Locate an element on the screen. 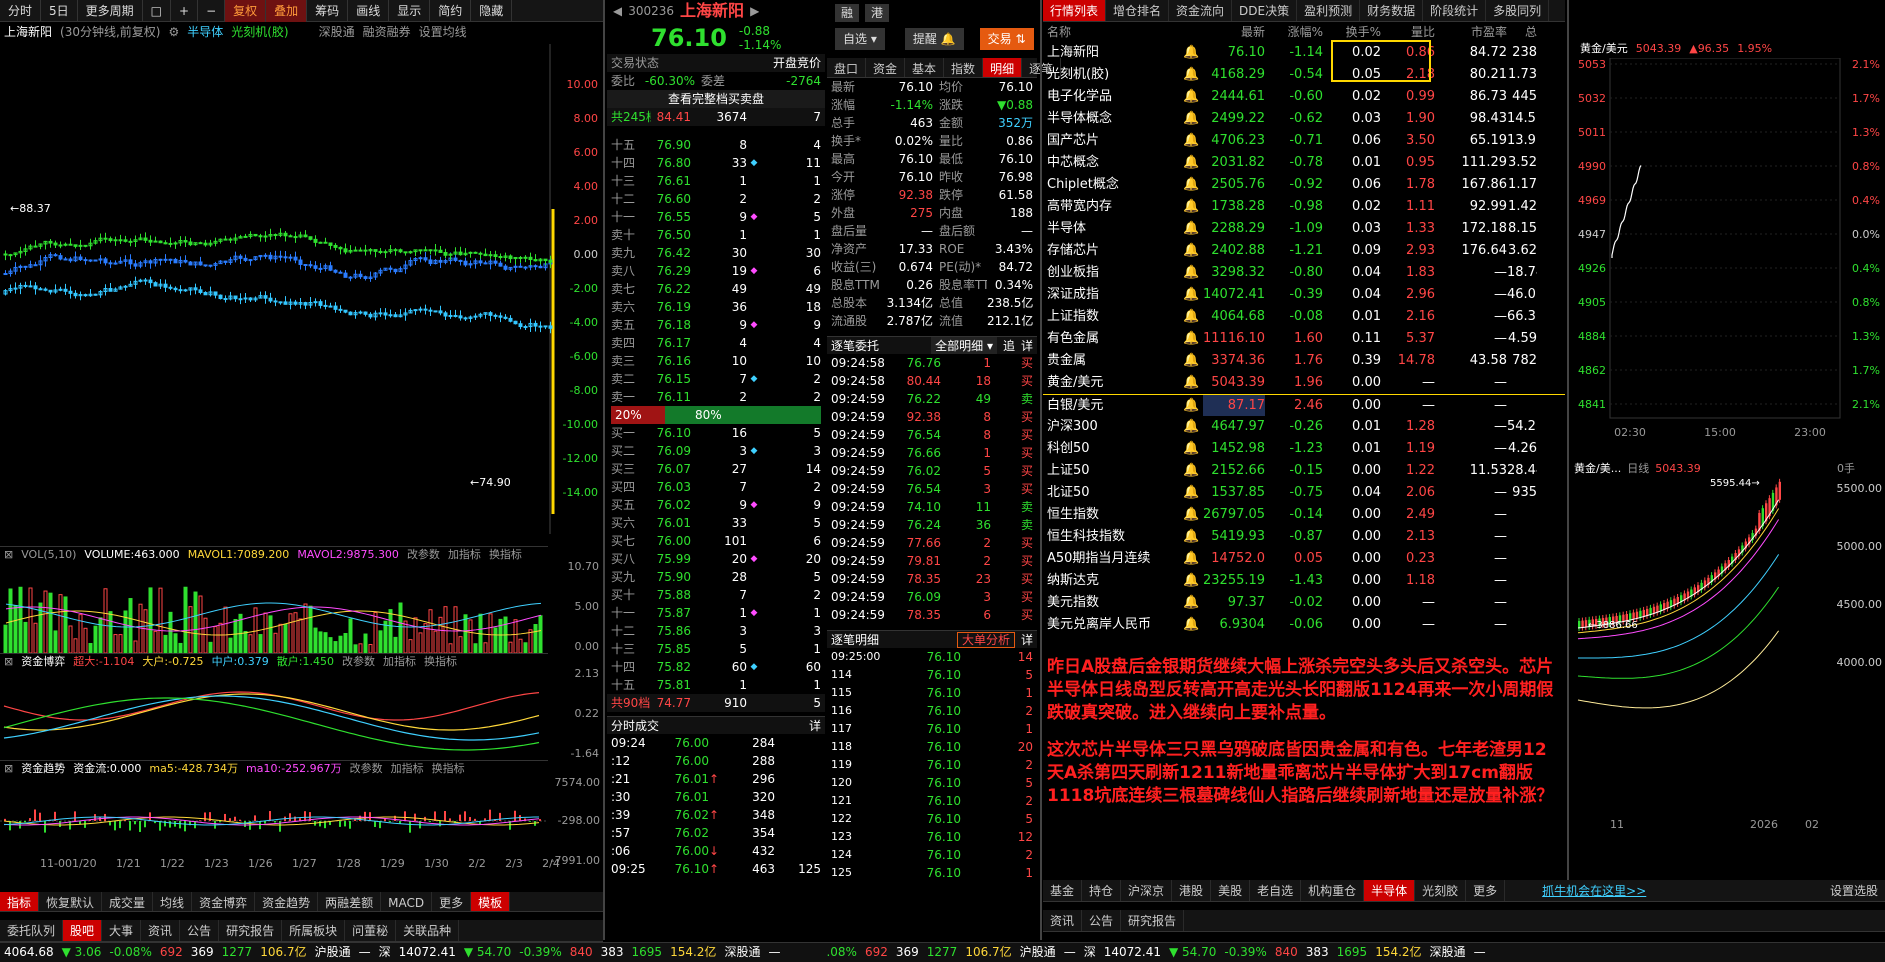  ask-level: 卖五 76.18 9 ◆ 9 is located at coordinates (716, 325).